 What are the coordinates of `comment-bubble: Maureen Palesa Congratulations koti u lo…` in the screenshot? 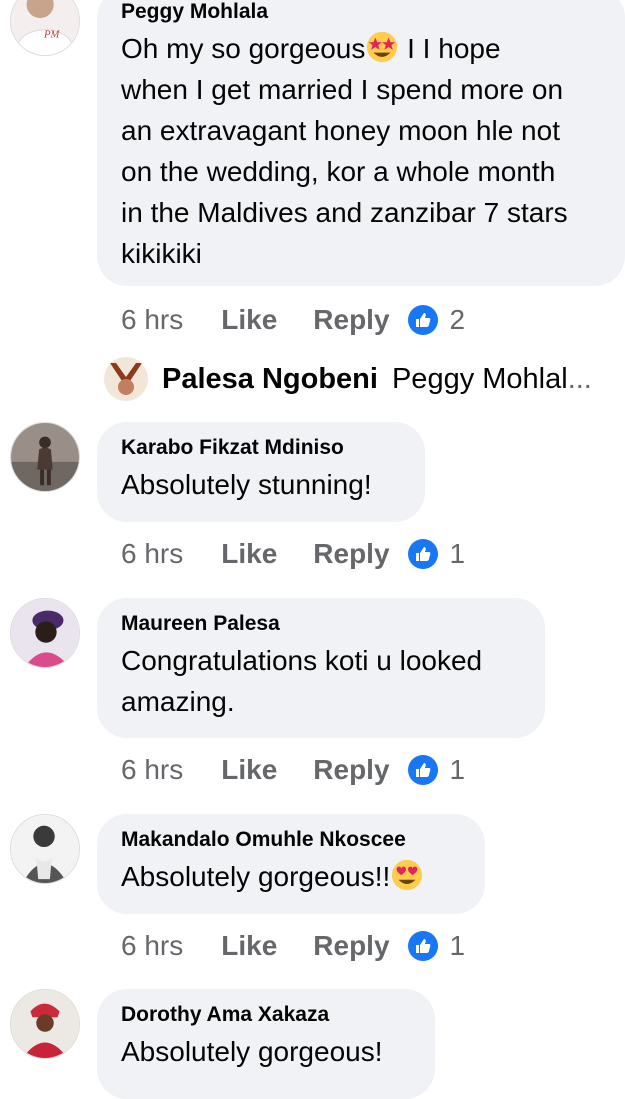 It's located at (321, 668).